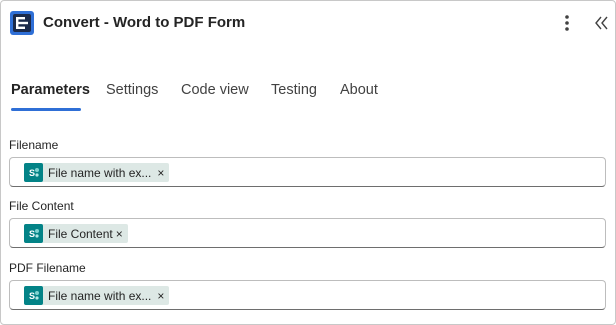  What do you see at coordinates (308, 23) in the screenshot?
I see `panel-header: Convert - Word to PDF Form` at bounding box center [308, 23].